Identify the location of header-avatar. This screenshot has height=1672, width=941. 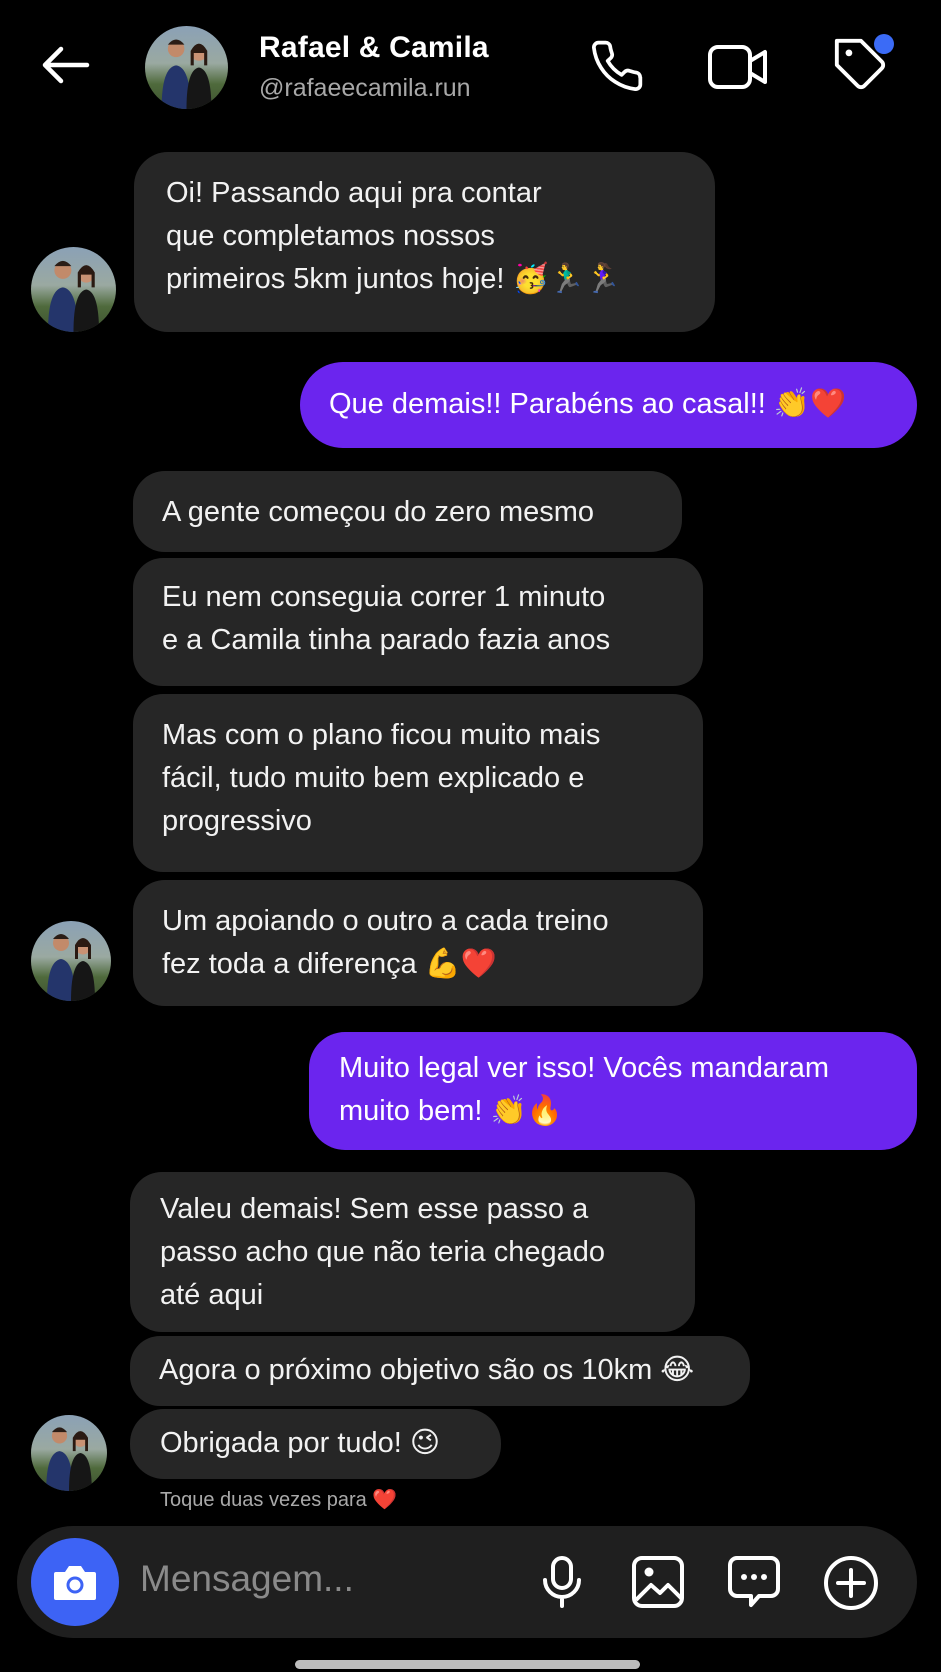
(186, 67).